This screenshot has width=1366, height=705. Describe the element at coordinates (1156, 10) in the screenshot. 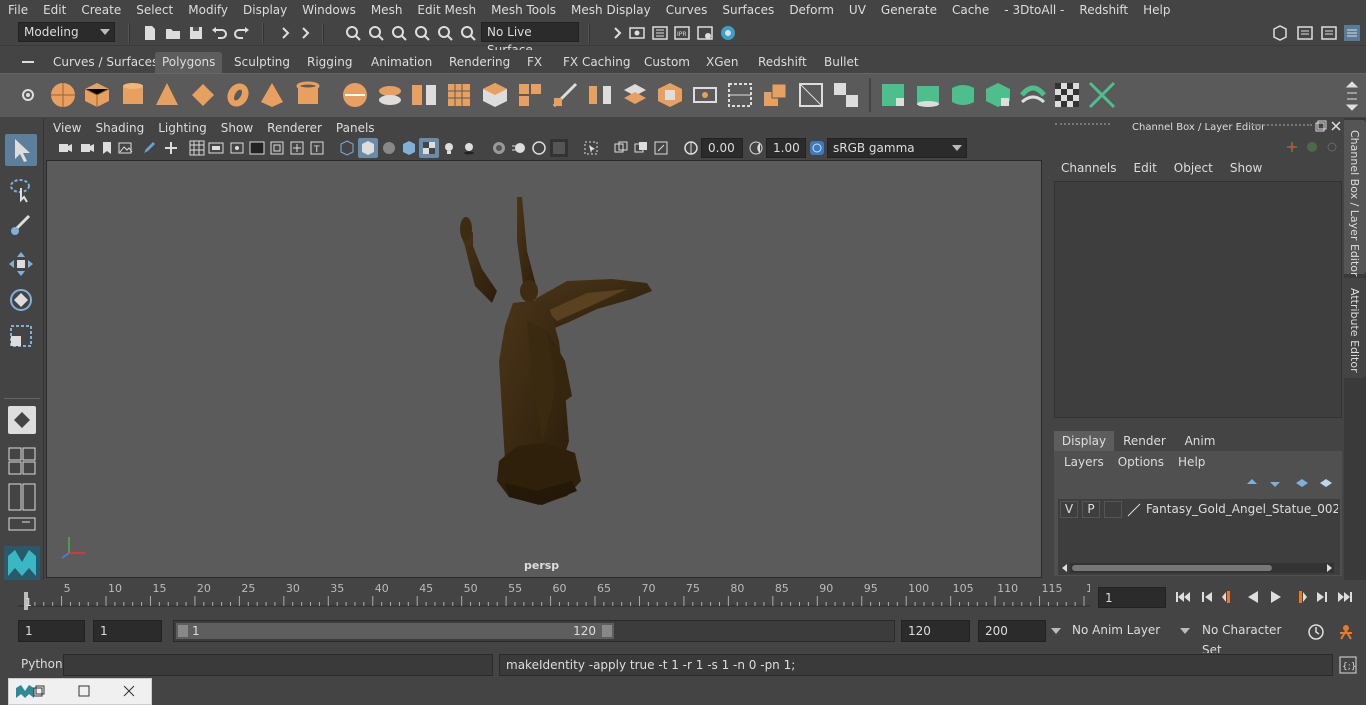

I see `menu-help: Help` at that location.